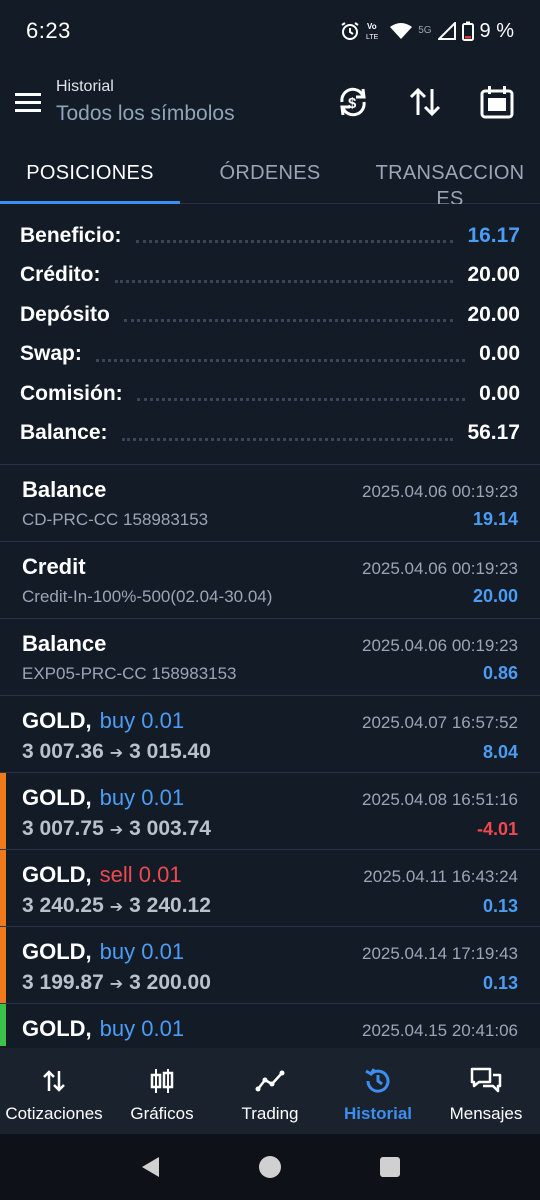  What do you see at coordinates (372, 37) in the screenshot?
I see `svg-text: LTE` at bounding box center [372, 37].